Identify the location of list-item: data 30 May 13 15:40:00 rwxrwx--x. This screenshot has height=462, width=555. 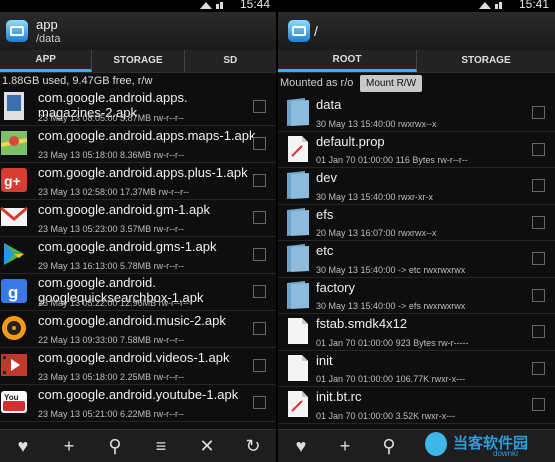
(416, 113).